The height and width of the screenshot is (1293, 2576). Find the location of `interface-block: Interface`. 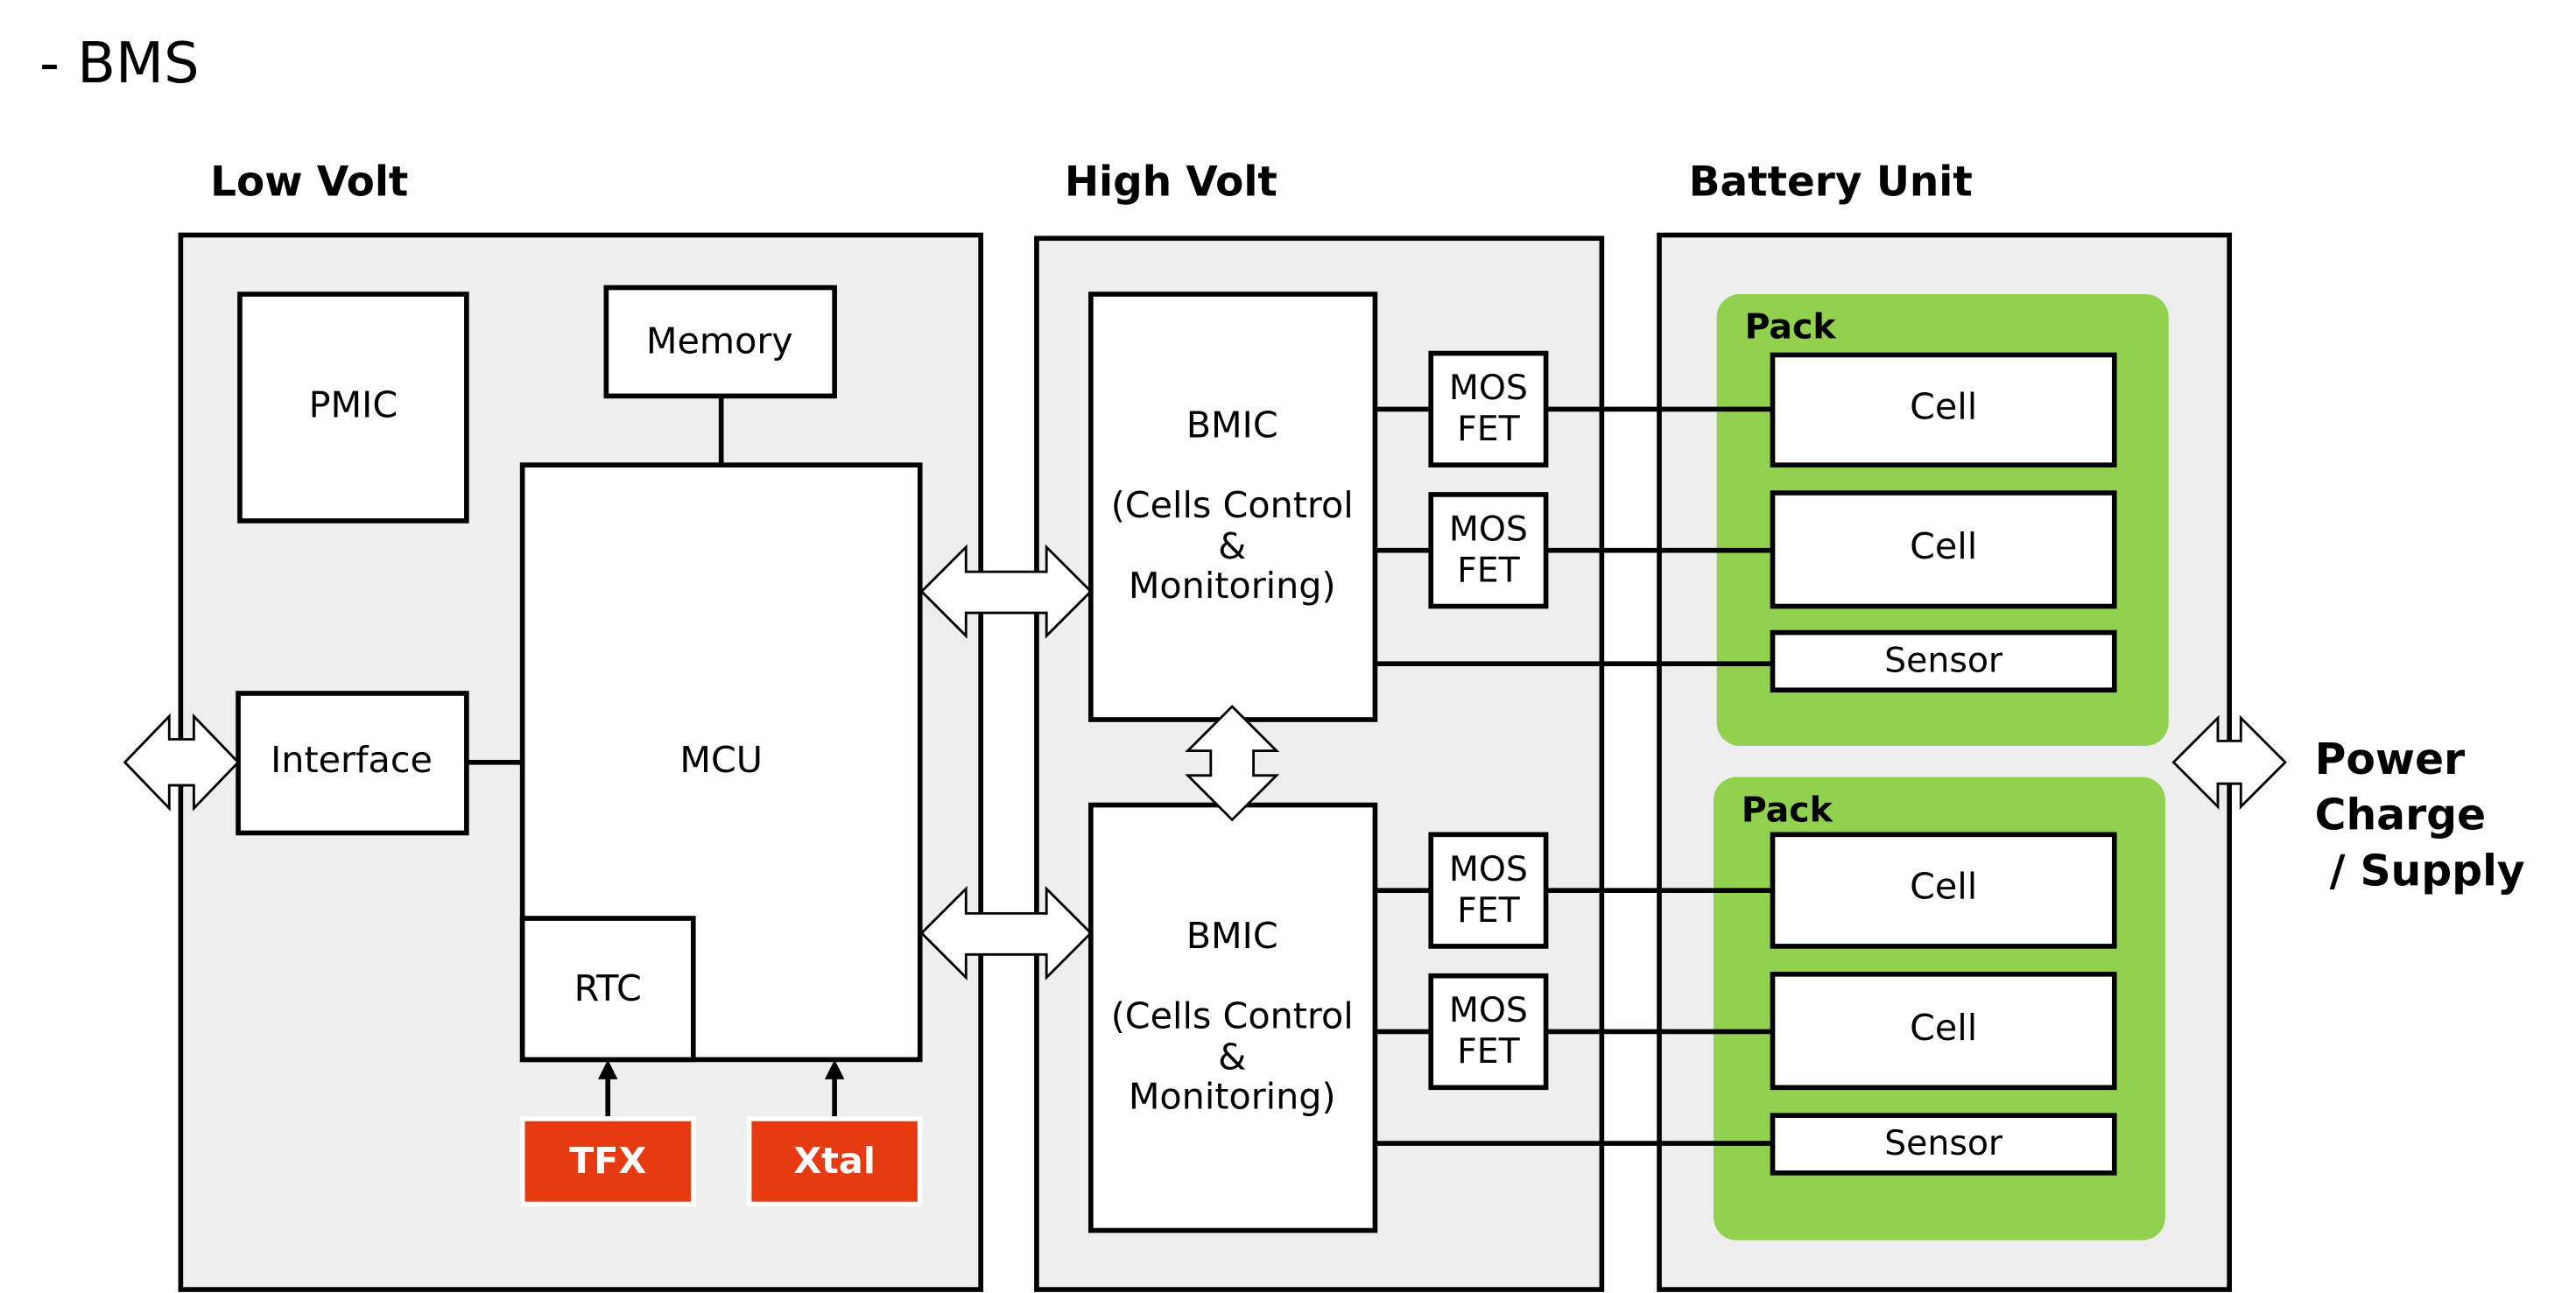

interface-block: Interface is located at coordinates (352, 763).